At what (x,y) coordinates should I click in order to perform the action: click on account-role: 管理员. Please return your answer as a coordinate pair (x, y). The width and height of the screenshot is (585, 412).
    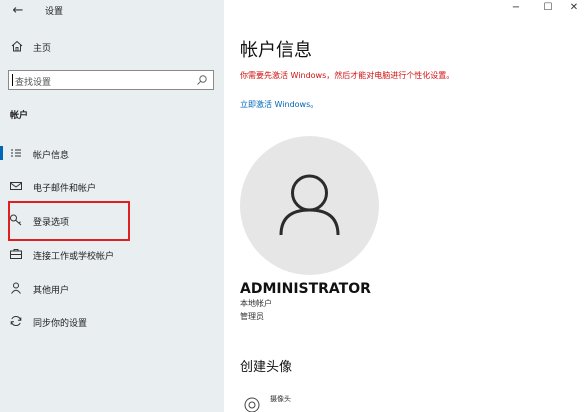
    Looking at the image, I should click on (252, 316).